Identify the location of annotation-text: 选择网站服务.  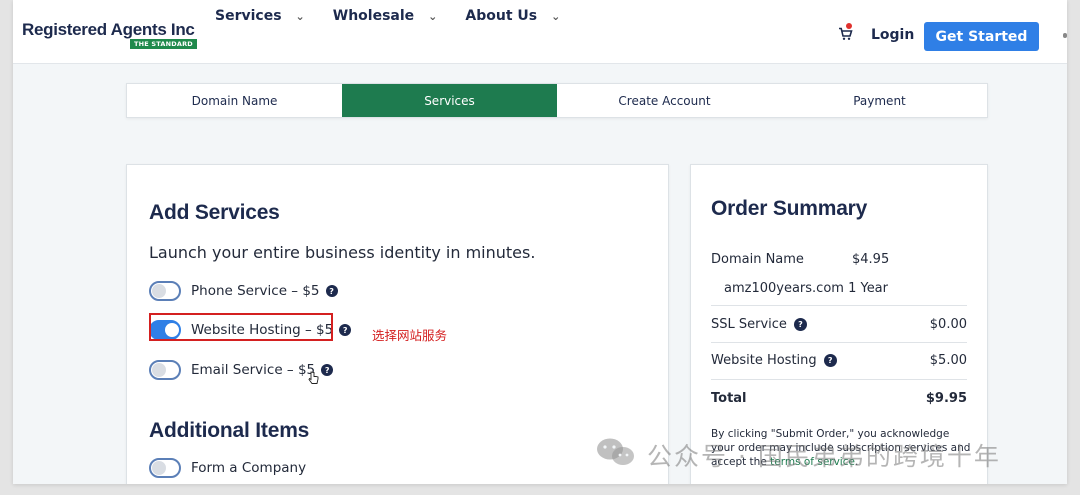
(410, 335).